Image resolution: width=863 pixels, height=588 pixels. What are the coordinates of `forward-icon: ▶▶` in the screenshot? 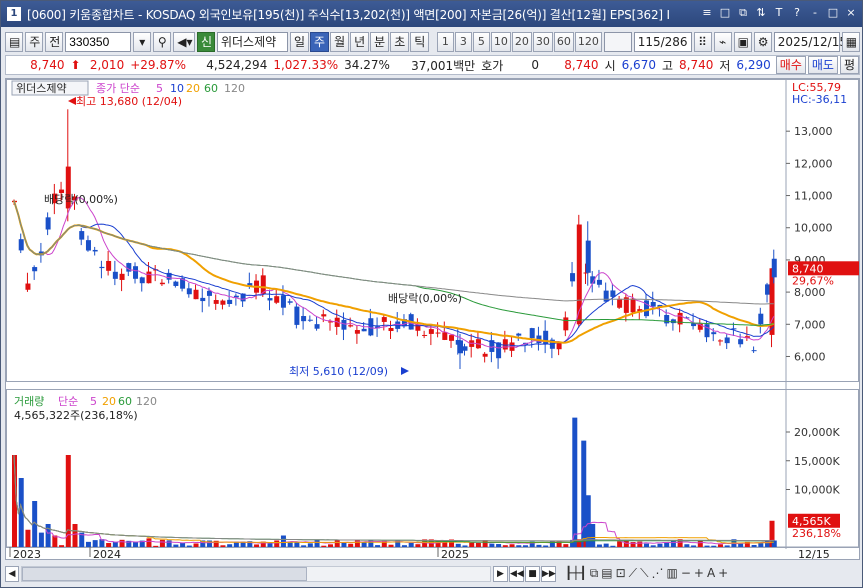 It's located at (548, 574).